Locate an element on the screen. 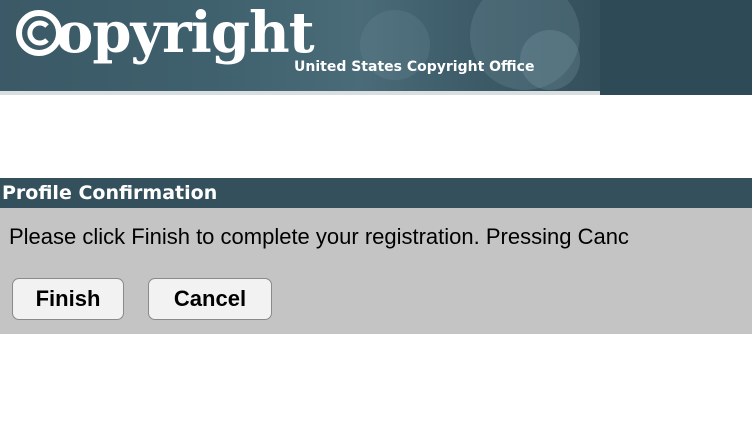  profile-confirmation-title: Profile Confirmation is located at coordinates (376, 193).